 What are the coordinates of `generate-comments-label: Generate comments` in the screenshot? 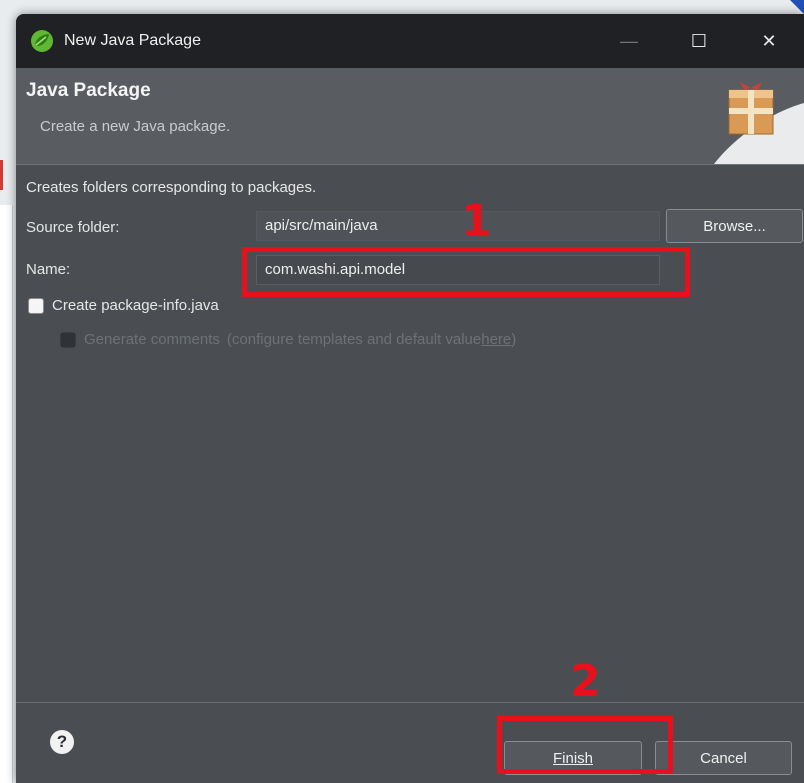 It's located at (152, 339).